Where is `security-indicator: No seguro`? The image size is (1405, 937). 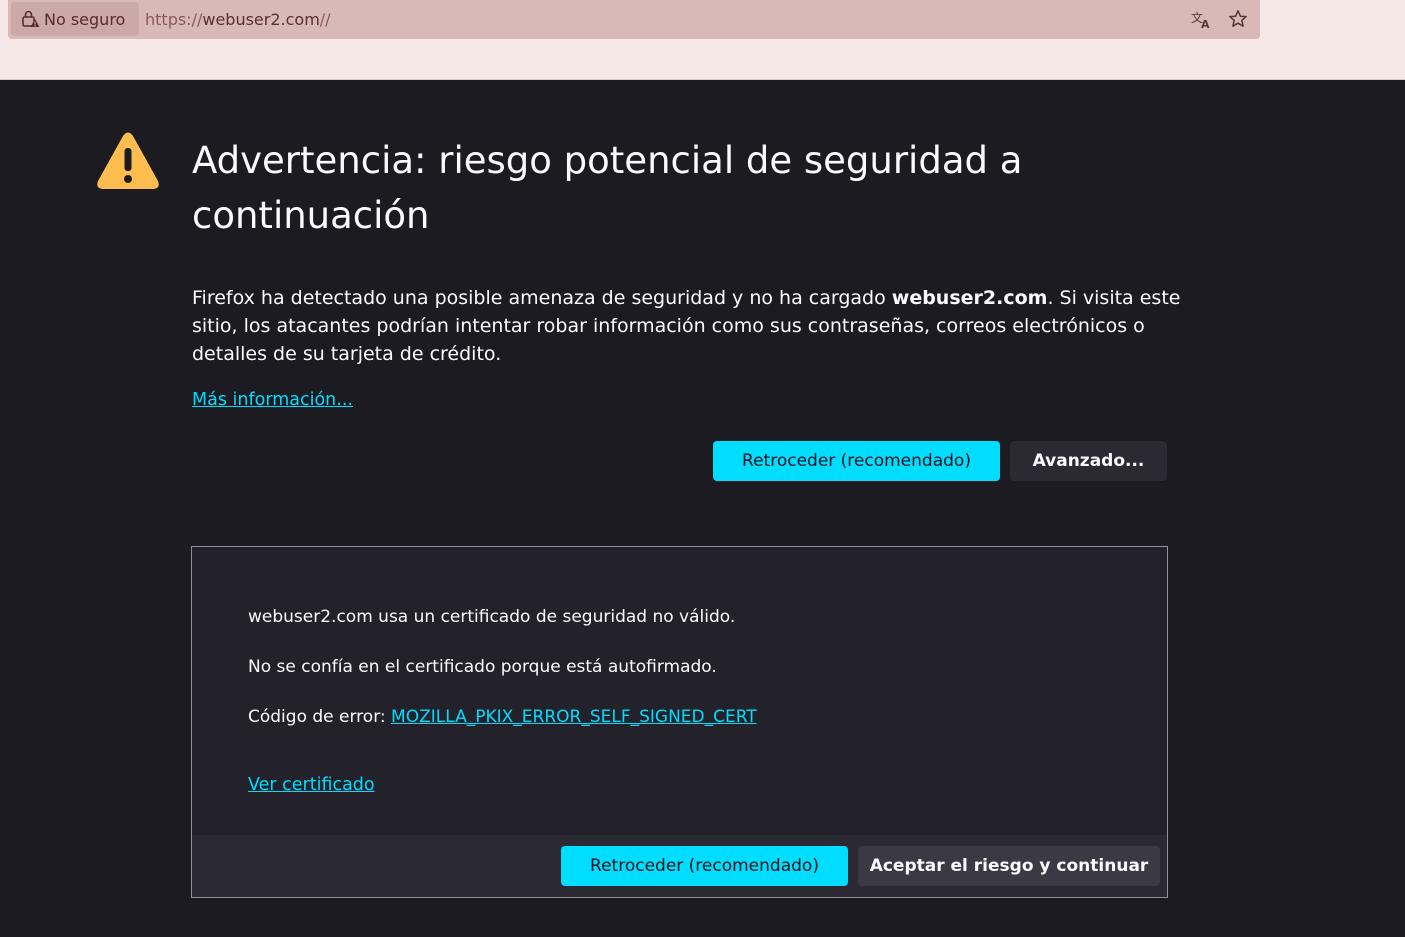
security-indicator: No seguro is located at coordinates (75, 19).